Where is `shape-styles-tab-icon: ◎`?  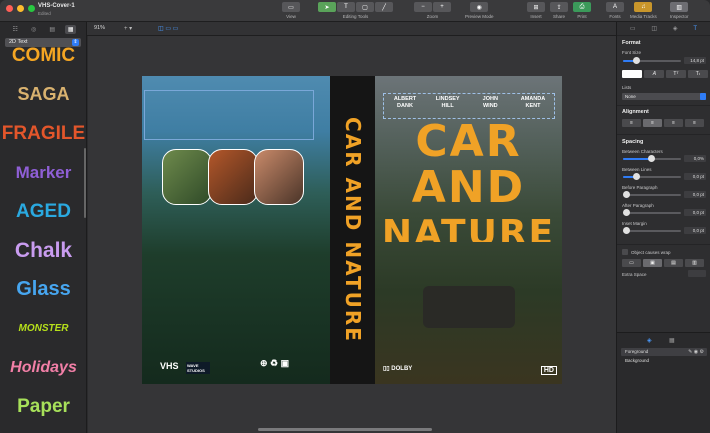
shape-styles-tab-icon: ◎ is located at coordinates (33, 29).